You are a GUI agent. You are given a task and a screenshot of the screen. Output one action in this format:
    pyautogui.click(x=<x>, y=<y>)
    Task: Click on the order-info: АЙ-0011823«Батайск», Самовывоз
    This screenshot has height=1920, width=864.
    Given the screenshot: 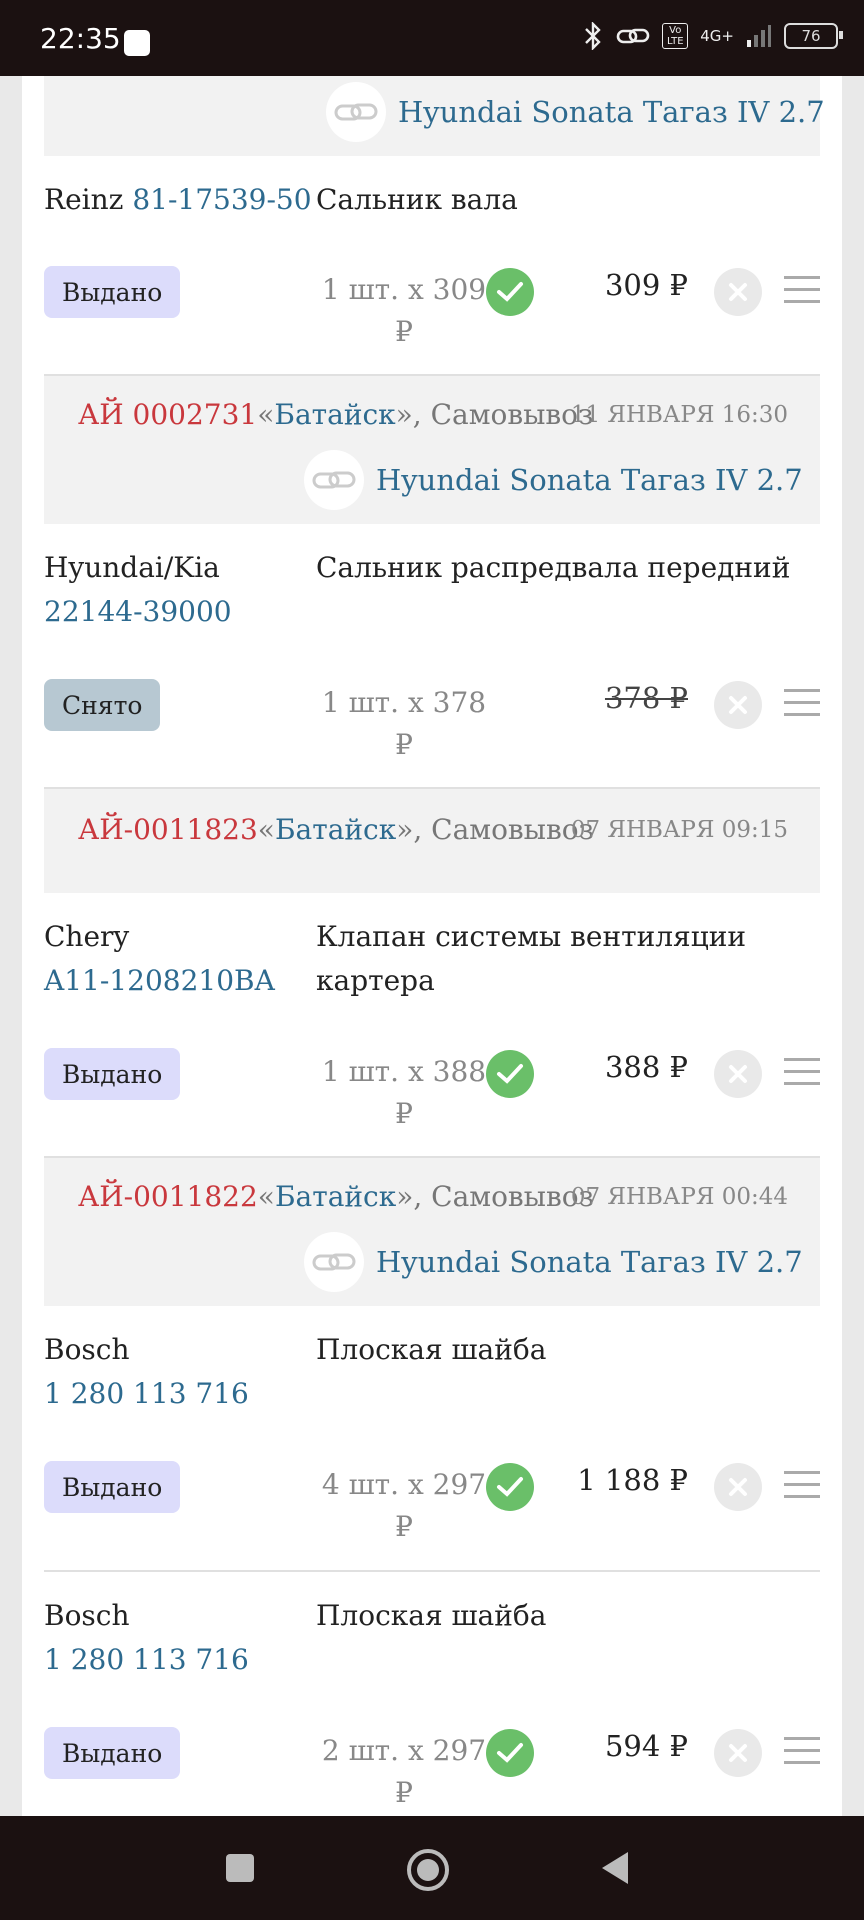 What is the action you would take?
    pyautogui.click(x=336, y=829)
    